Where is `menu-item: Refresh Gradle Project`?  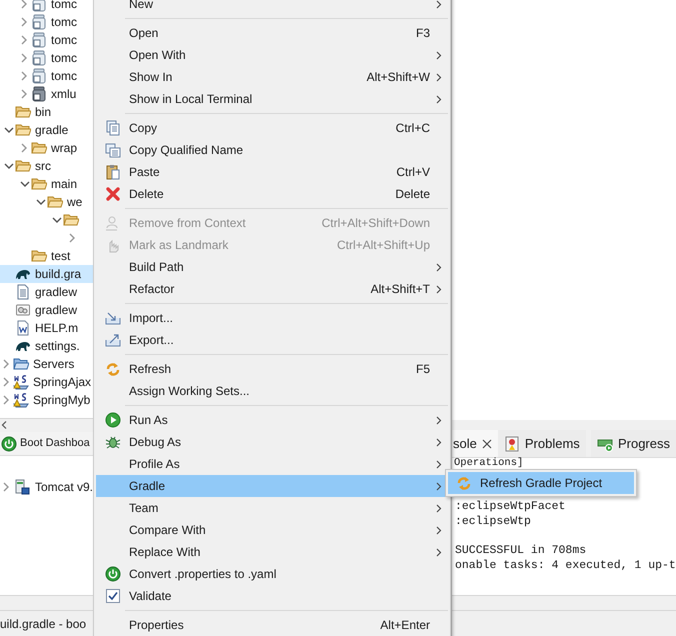
menu-item: Refresh Gradle Project is located at coordinates (541, 483).